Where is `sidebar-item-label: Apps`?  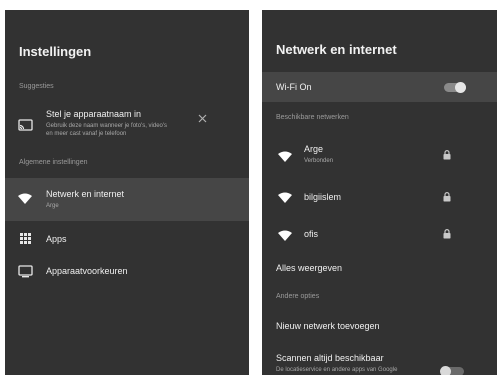
sidebar-item-label: Apps is located at coordinates (56, 239).